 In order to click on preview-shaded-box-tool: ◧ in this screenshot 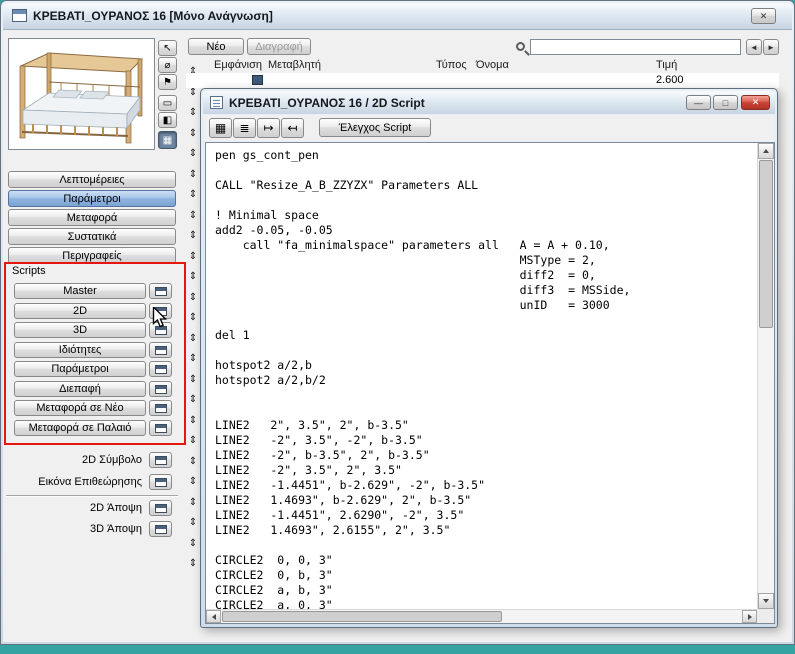, I will do `click(167, 120)`.